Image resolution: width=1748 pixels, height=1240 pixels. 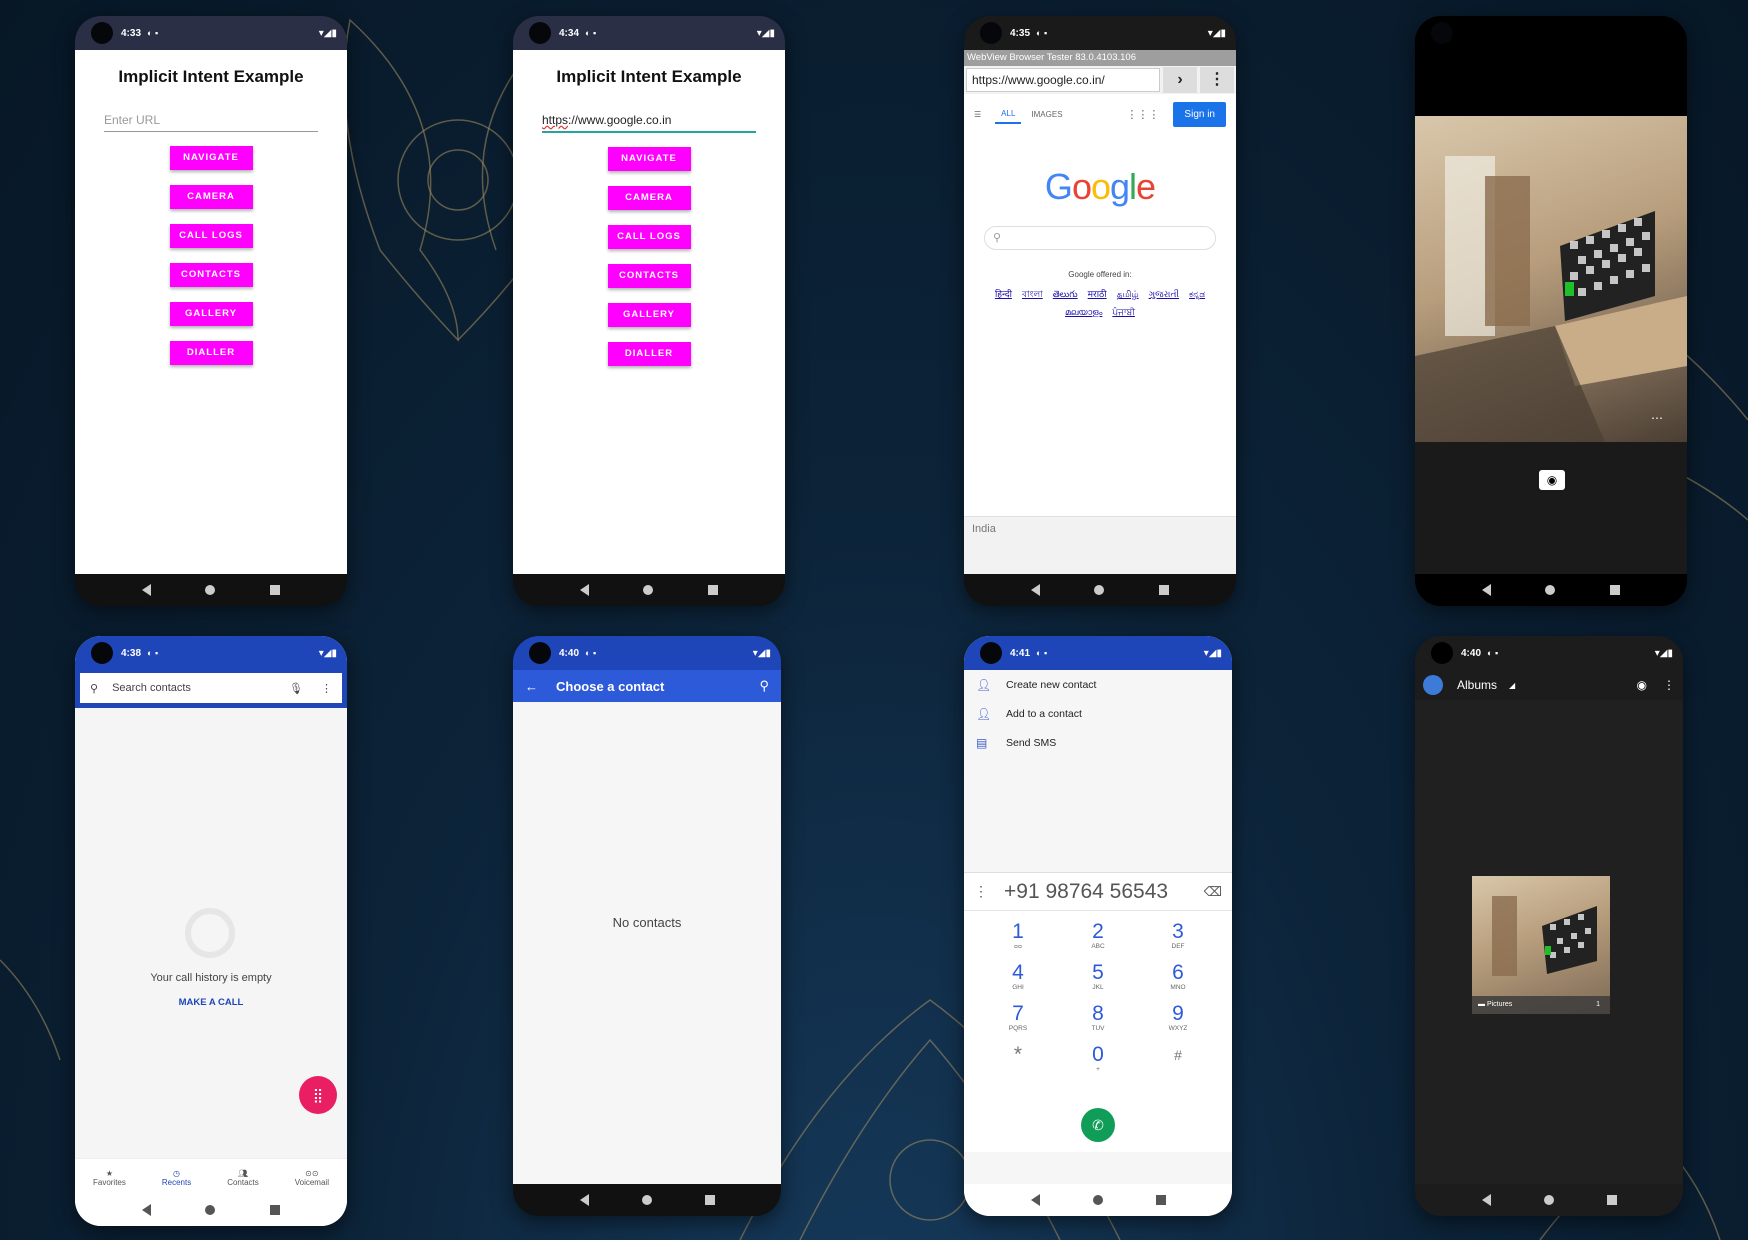 I want to click on album-thumbnail-image, so click(x=1544, y=936).